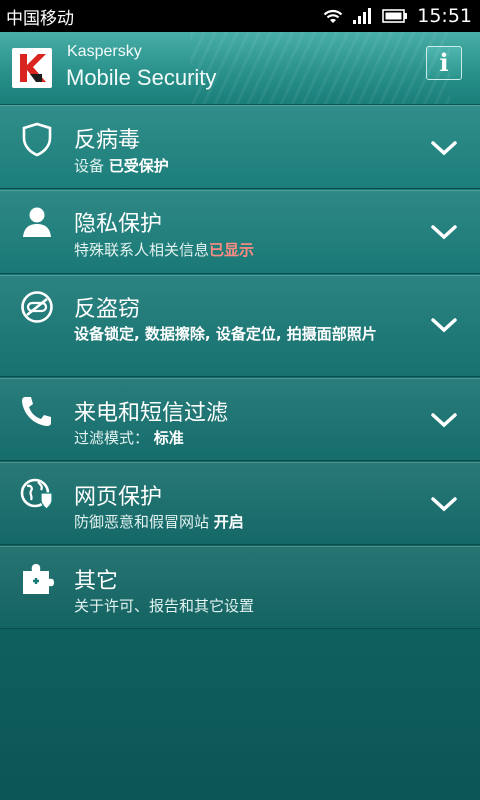 The width and height of the screenshot is (480, 800). I want to click on battery-icon, so click(395, 16).